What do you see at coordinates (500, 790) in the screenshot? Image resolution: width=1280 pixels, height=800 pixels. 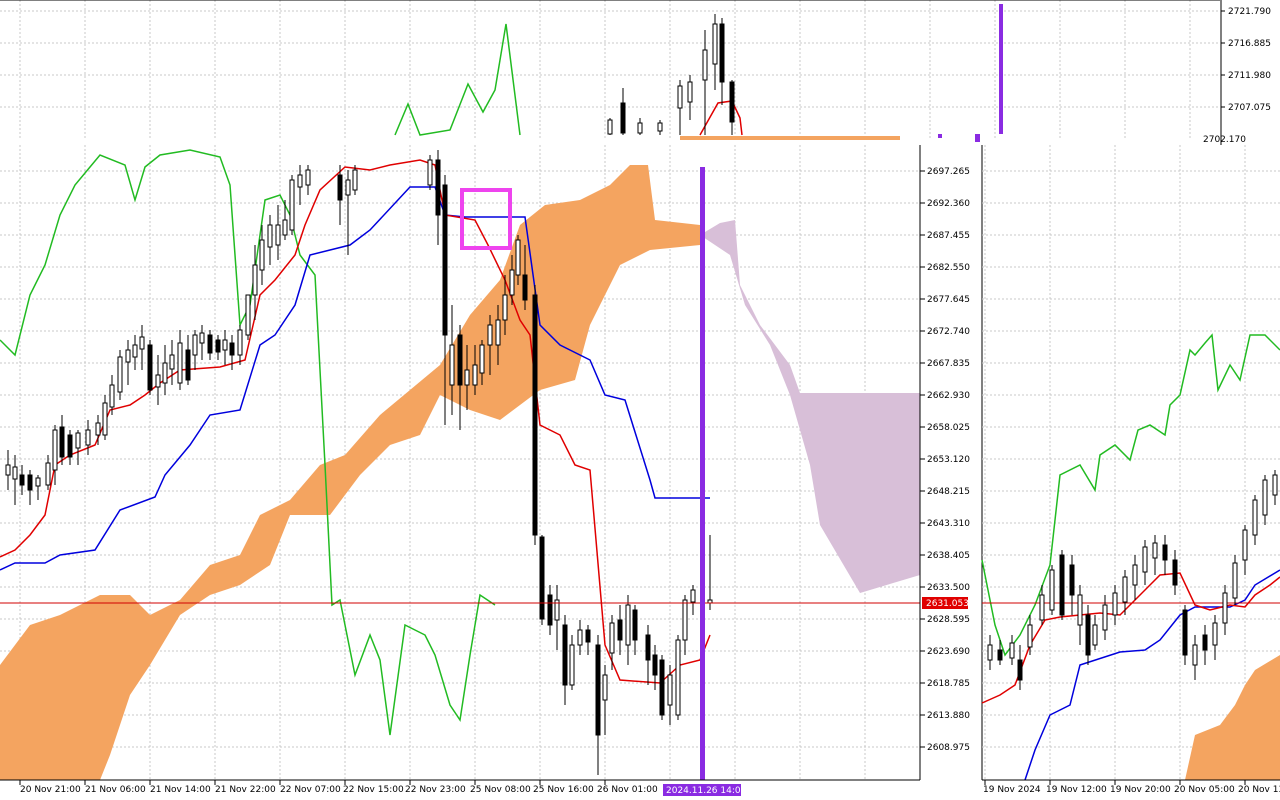 I see `time-label: 25 Nov 08:00` at bounding box center [500, 790].